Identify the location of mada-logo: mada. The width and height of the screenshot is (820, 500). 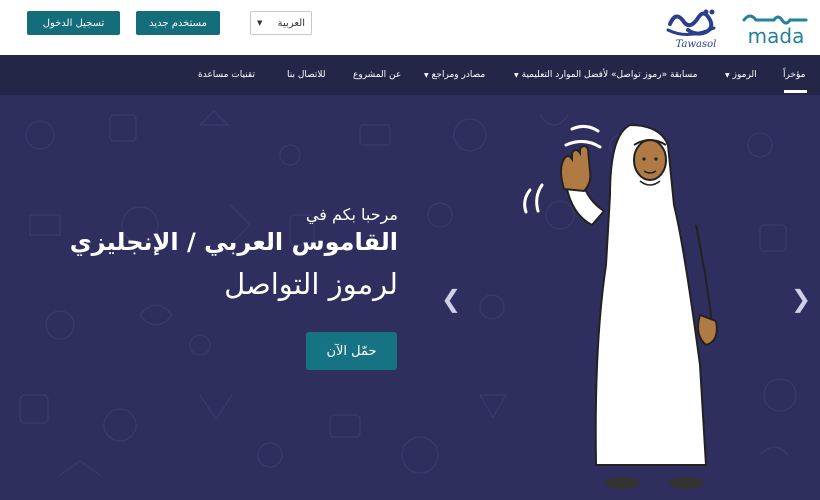
(776, 28).